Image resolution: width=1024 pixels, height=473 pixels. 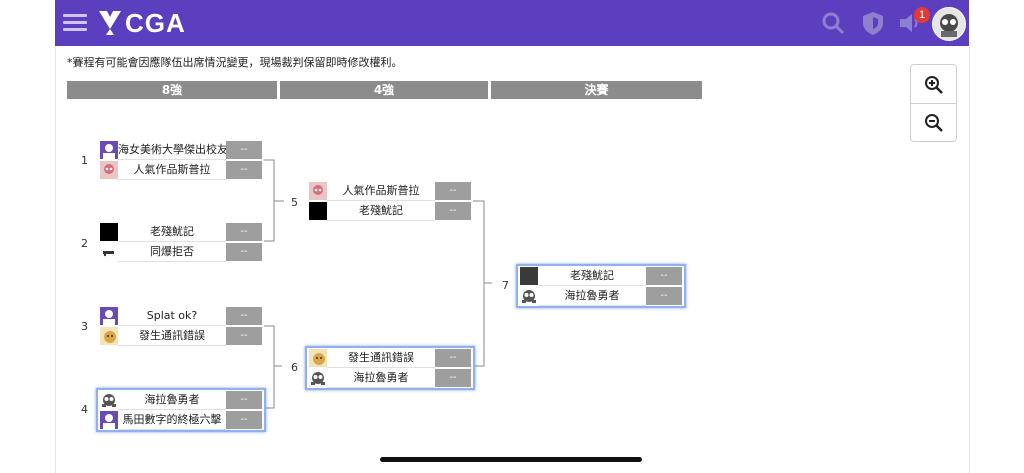 I want to click on match-7: 老殘魷記 -- 海拉魯勇者 --, so click(x=601, y=286).